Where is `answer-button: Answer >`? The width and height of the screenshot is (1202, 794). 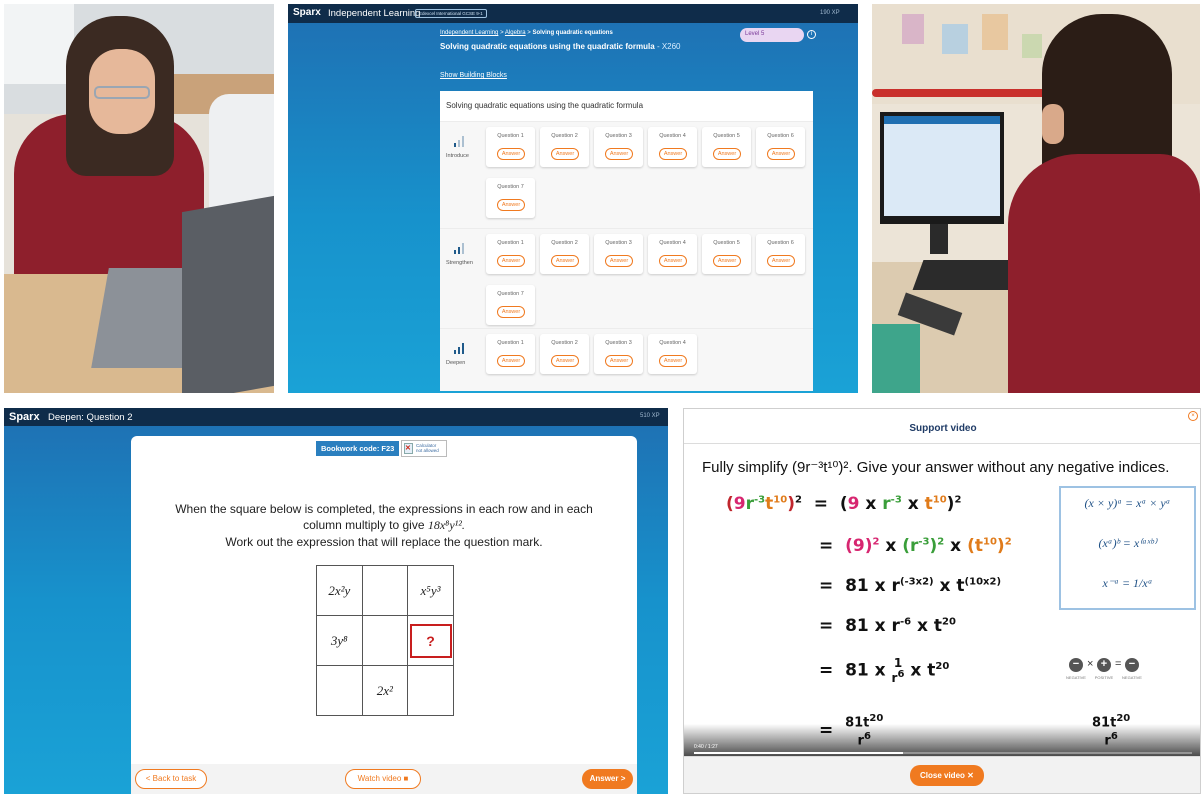 answer-button: Answer > is located at coordinates (607, 779).